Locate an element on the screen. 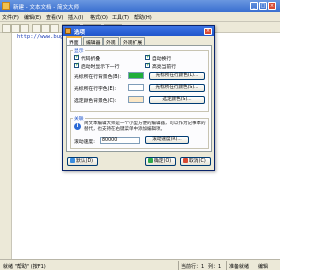  line-number-gutter is located at coordinates (6, 146).